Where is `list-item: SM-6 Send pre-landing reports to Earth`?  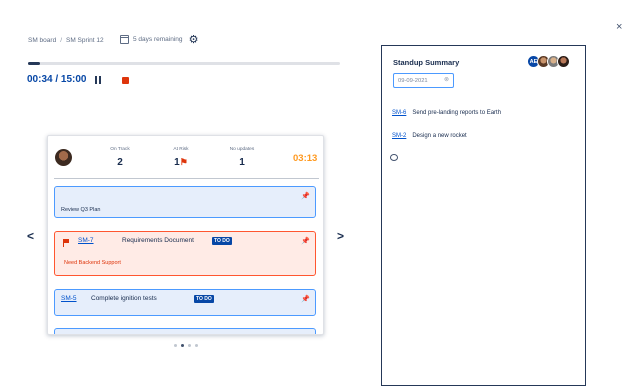
list-item: SM-6 Send pre-landing reports to Earth is located at coordinates (446, 113).